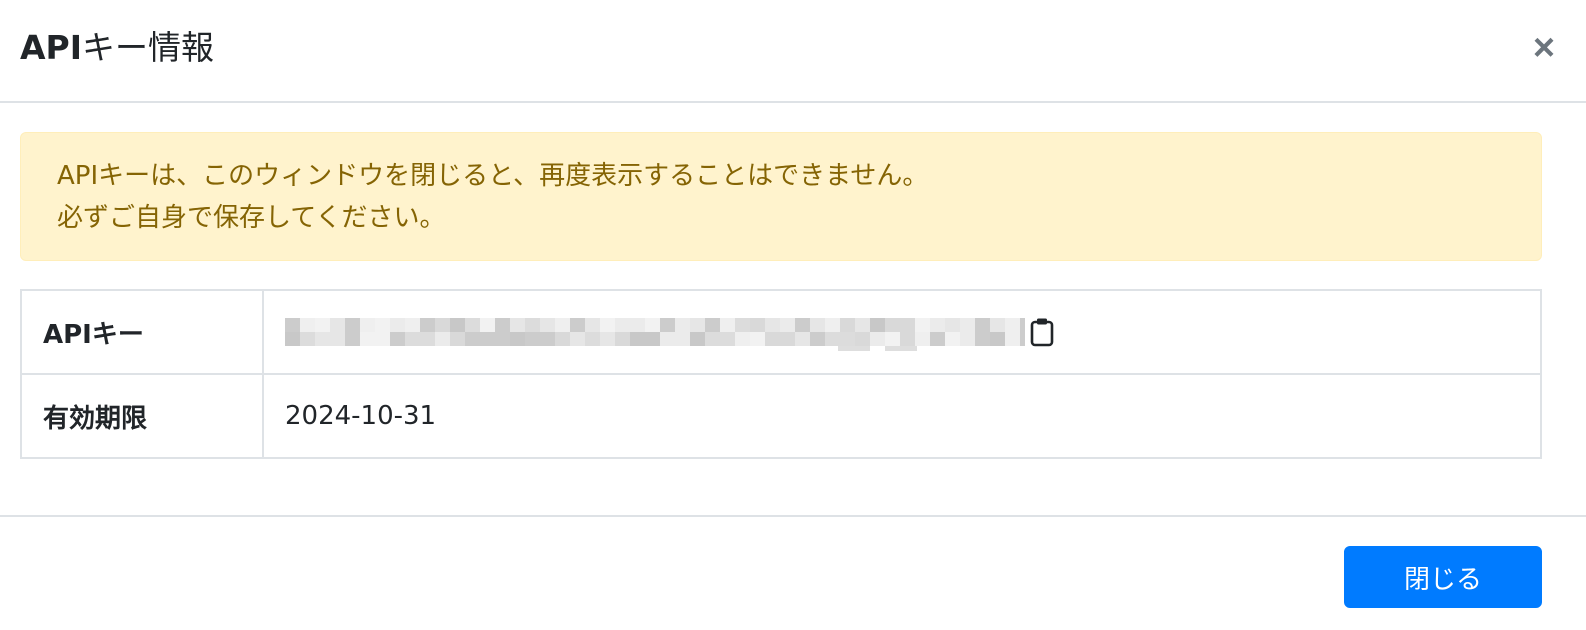  Describe the element at coordinates (1042, 332) in the screenshot. I see `clipboard-icon` at that location.